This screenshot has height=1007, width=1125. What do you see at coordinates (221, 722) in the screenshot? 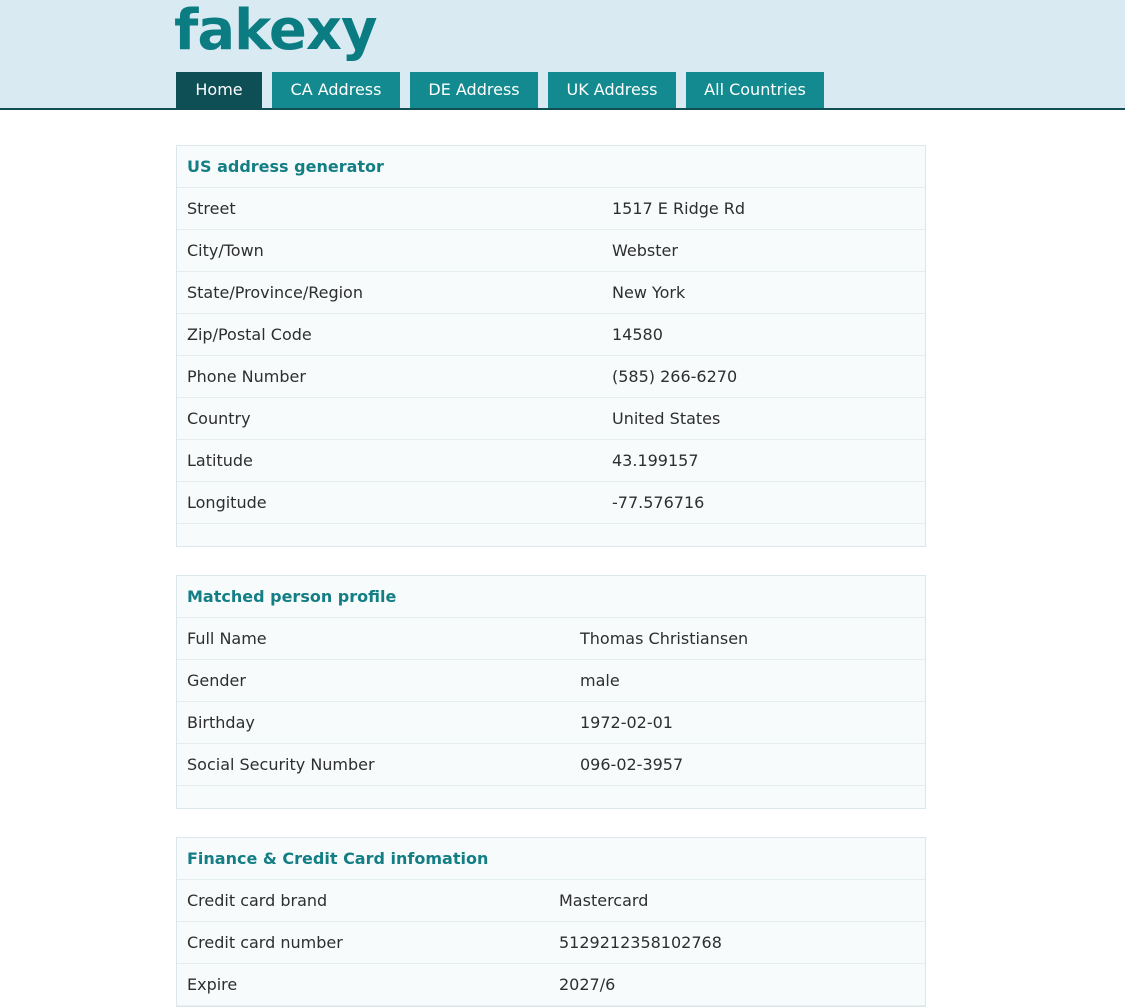
I see `row-label: Birthday` at bounding box center [221, 722].